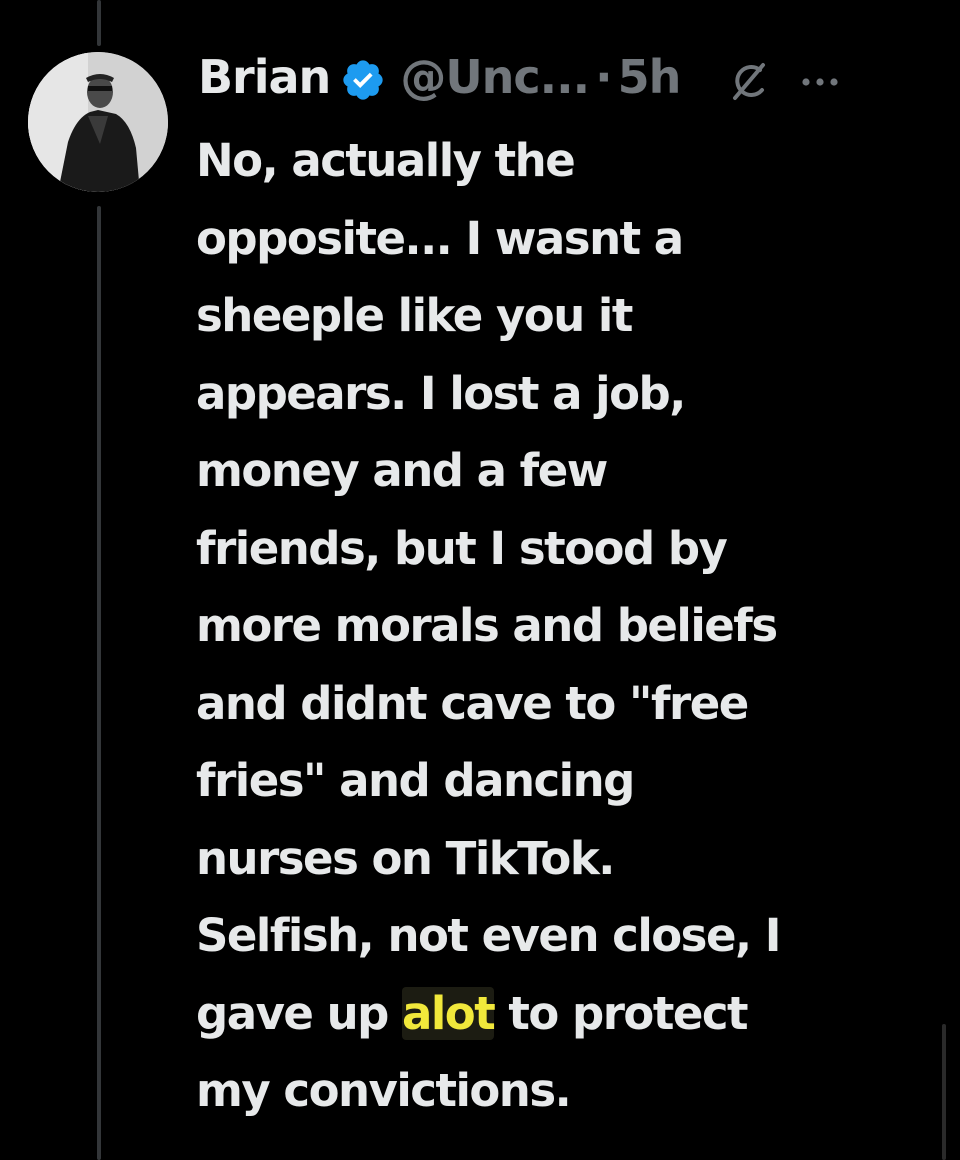 The width and height of the screenshot is (960, 1160). I want to click on tweet-text-line: money and a few, so click(402, 470).